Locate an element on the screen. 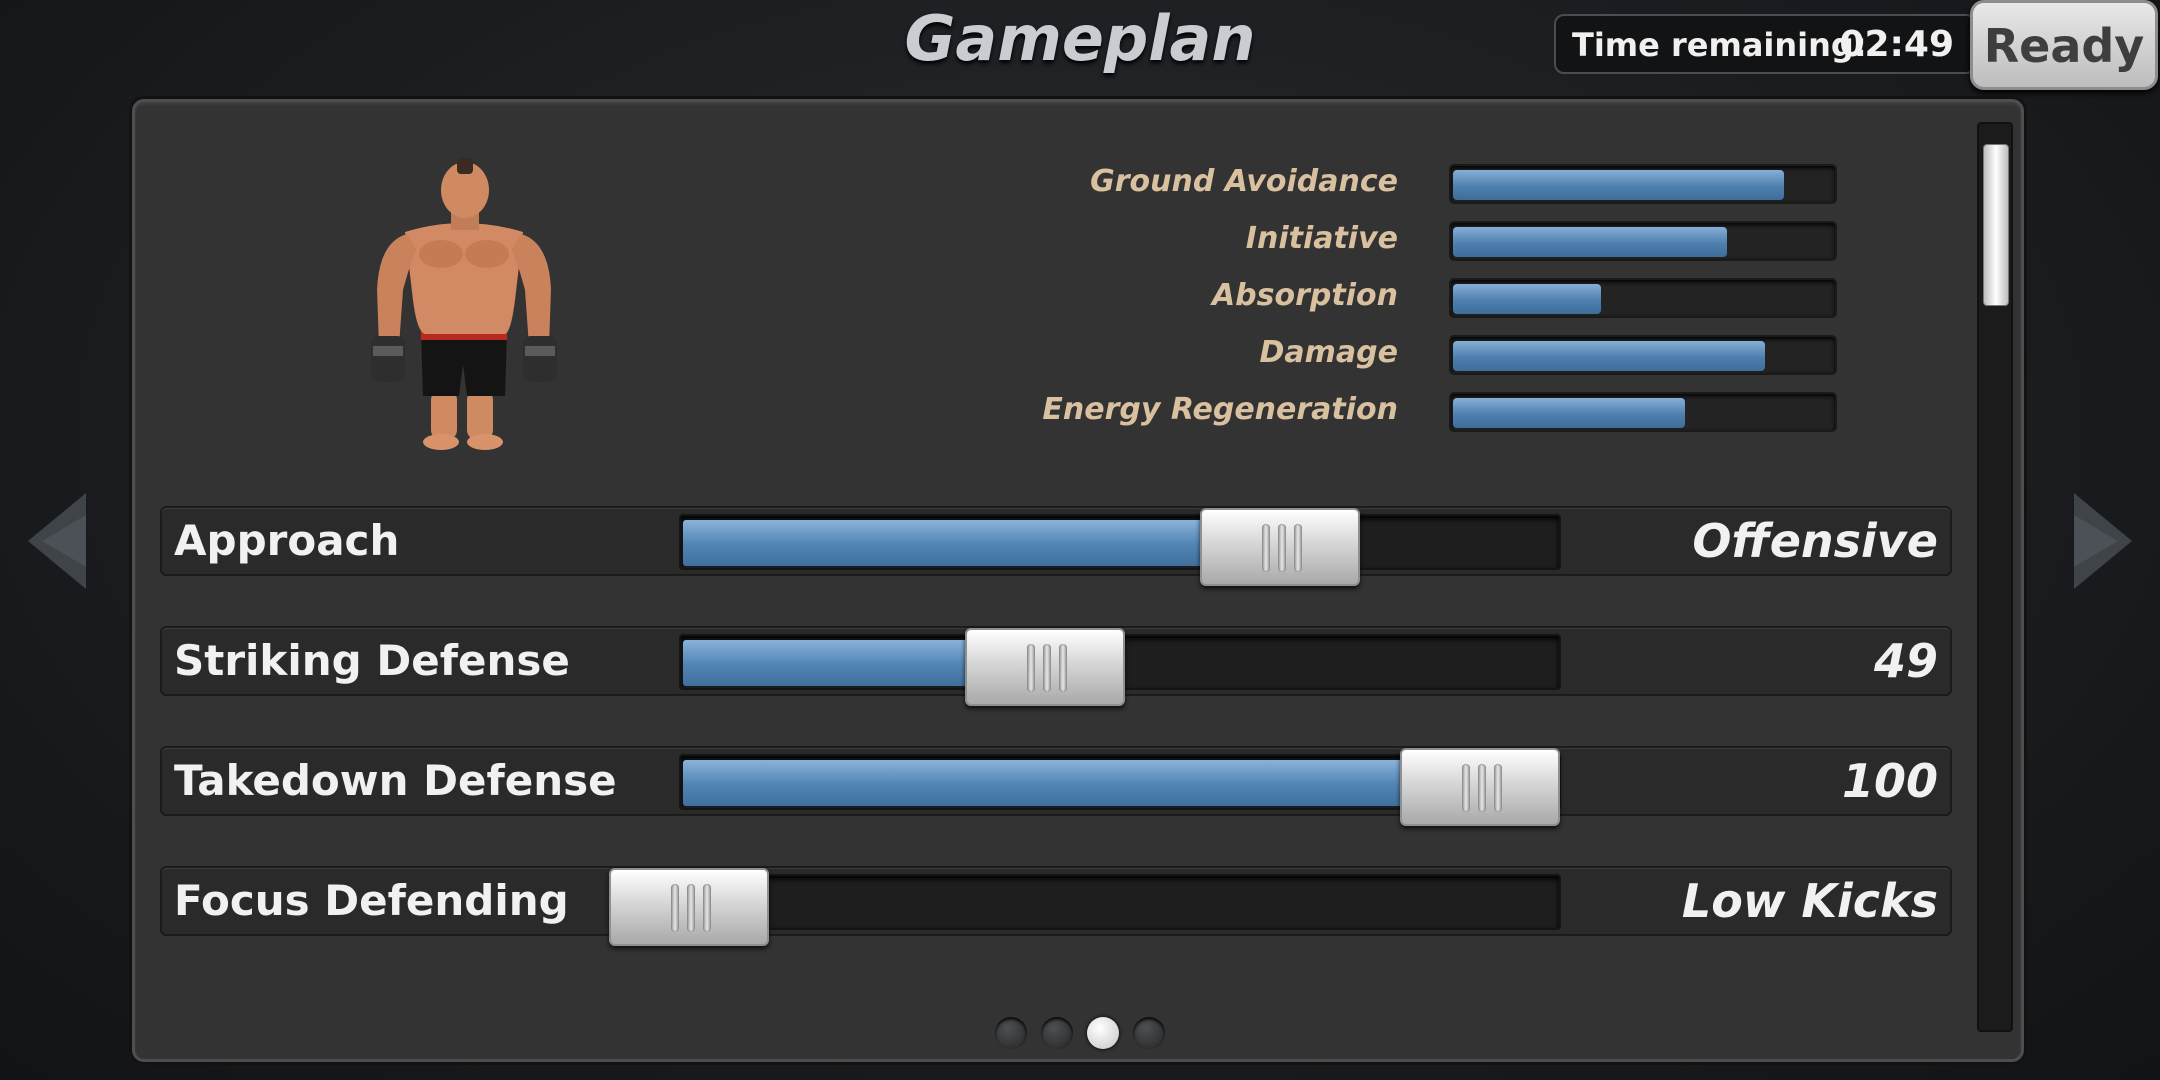  time-remaining-value: 02:49 is located at coordinates (1896, 44).